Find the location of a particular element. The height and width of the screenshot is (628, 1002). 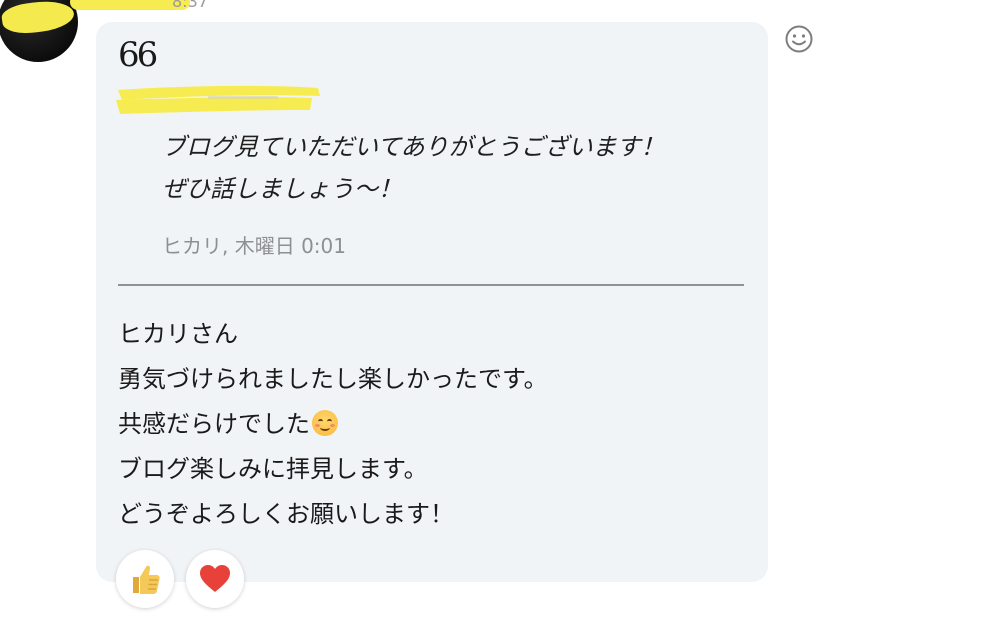

heart-reaction-button is located at coordinates (215, 579).